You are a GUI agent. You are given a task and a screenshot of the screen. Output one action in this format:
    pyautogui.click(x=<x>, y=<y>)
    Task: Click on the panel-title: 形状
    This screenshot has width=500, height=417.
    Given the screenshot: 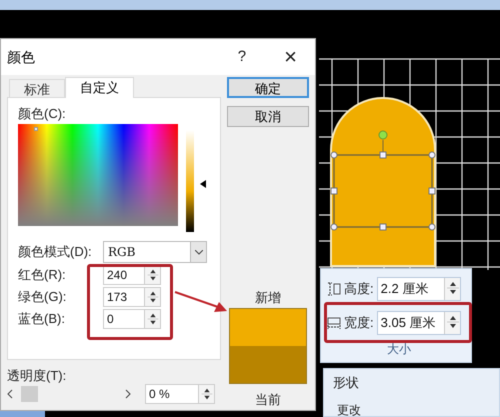 What is the action you would take?
    pyautogui.click(x=346, y=383)
    